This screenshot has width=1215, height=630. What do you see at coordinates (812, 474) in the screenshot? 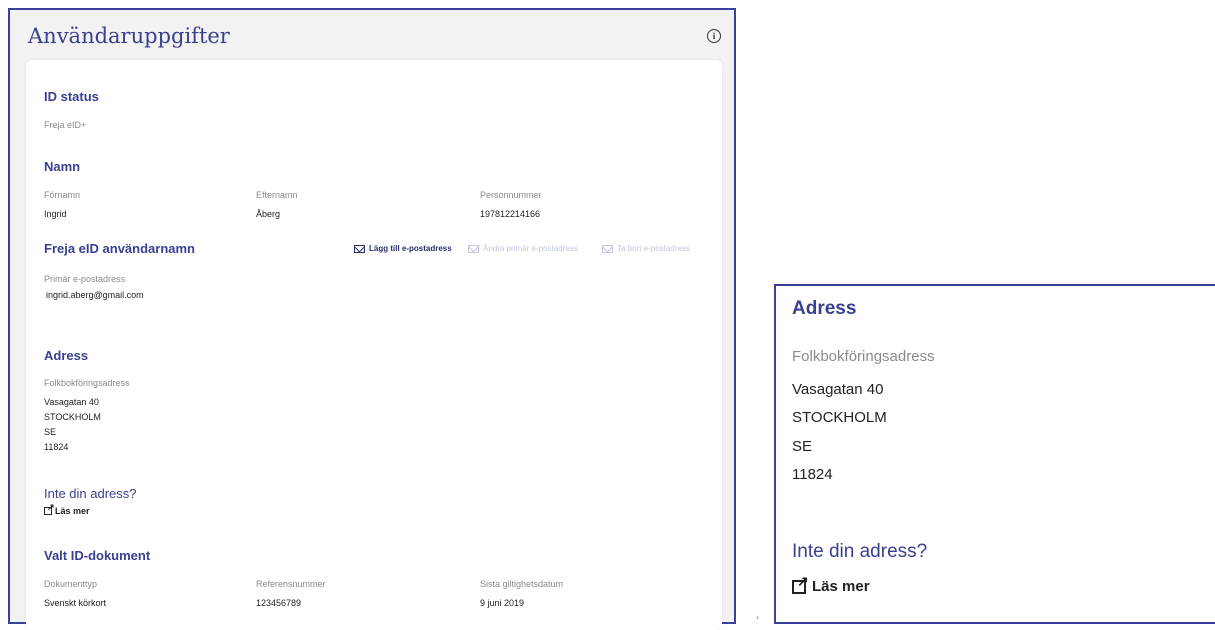
I see `zoom-address-line: 11824` at bounding box center [812, 474].